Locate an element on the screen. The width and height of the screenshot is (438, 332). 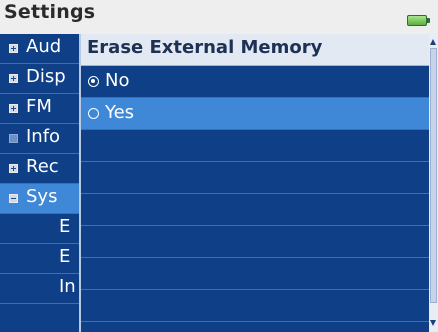
option-no: No is located at coordinates (255, 82).